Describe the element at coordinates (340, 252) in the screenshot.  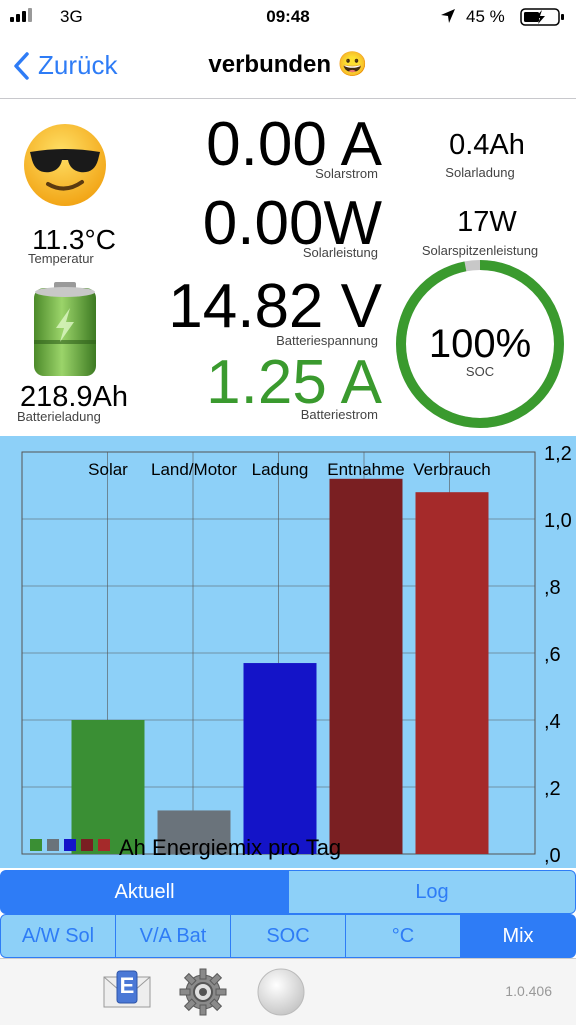
I see `solar-power-label: Solarleistung` at that location.